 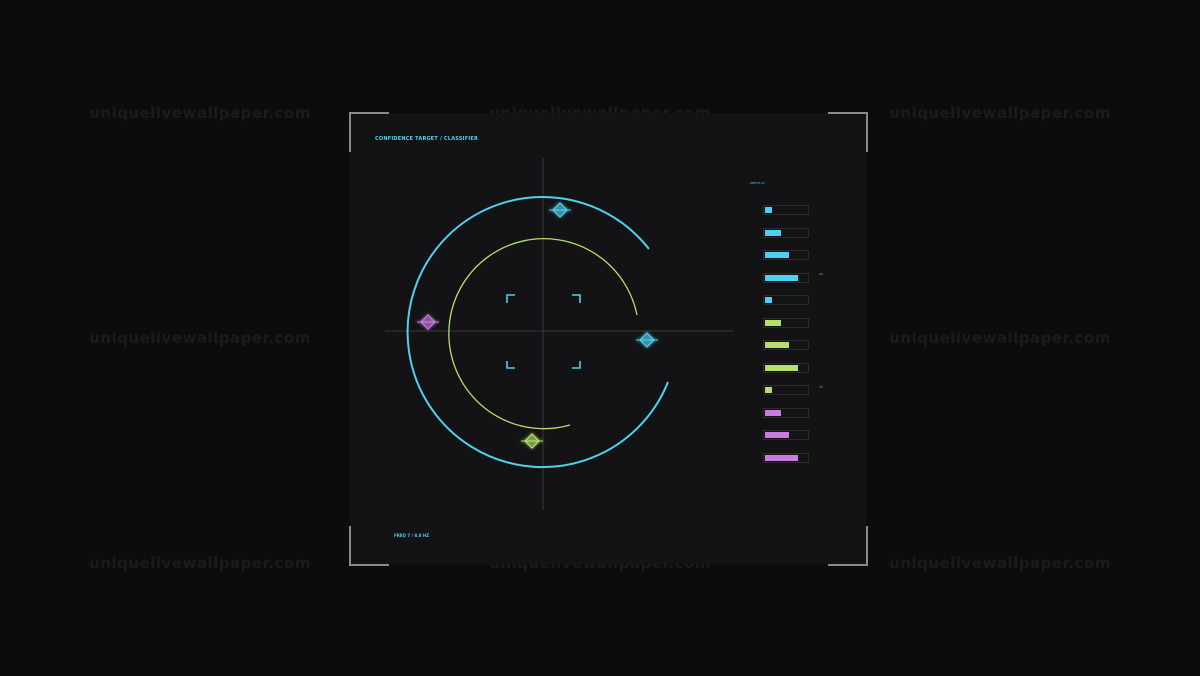 What do you see at coordinates (428, 322) in the screenshot?
I see `marker-left-icon` at bounding box center [428, 322].